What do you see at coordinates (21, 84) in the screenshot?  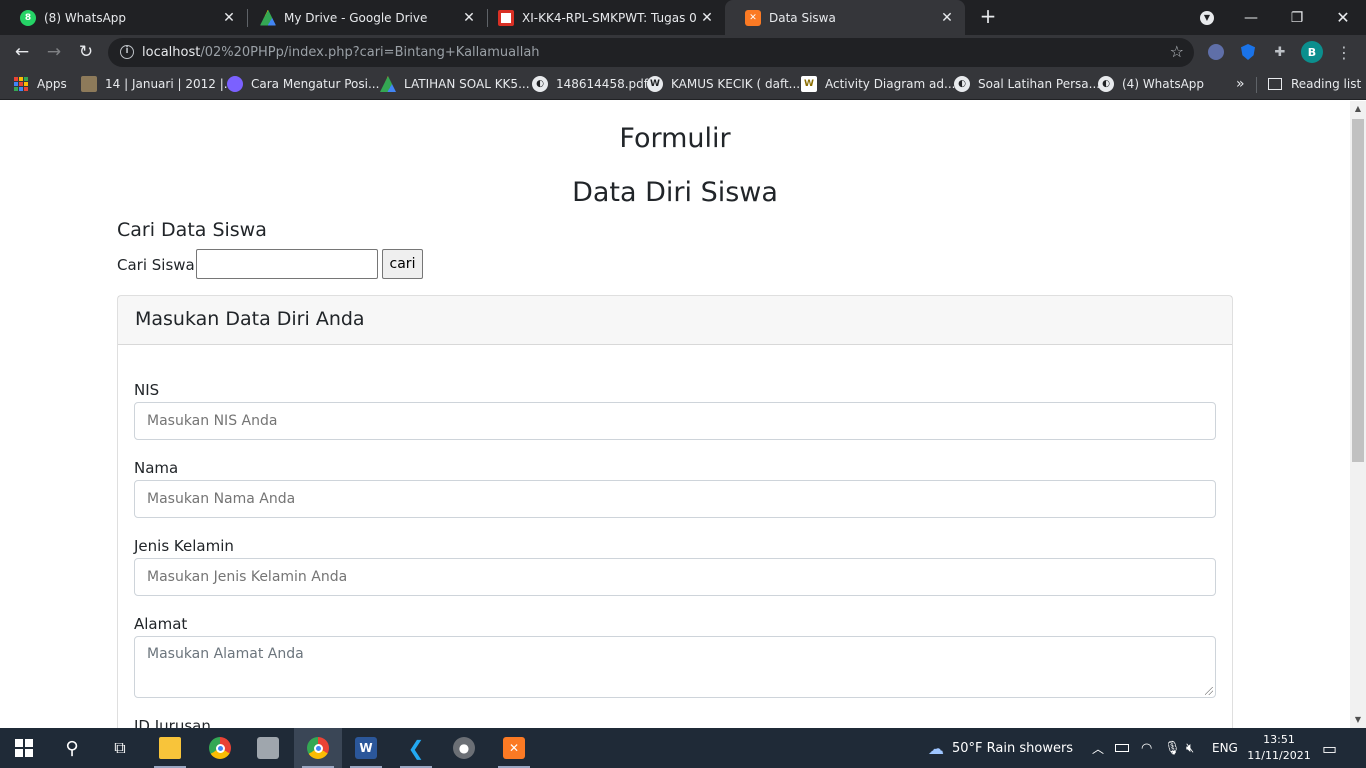 I see `apps-grid-icon` at bounding box center [21, 84].